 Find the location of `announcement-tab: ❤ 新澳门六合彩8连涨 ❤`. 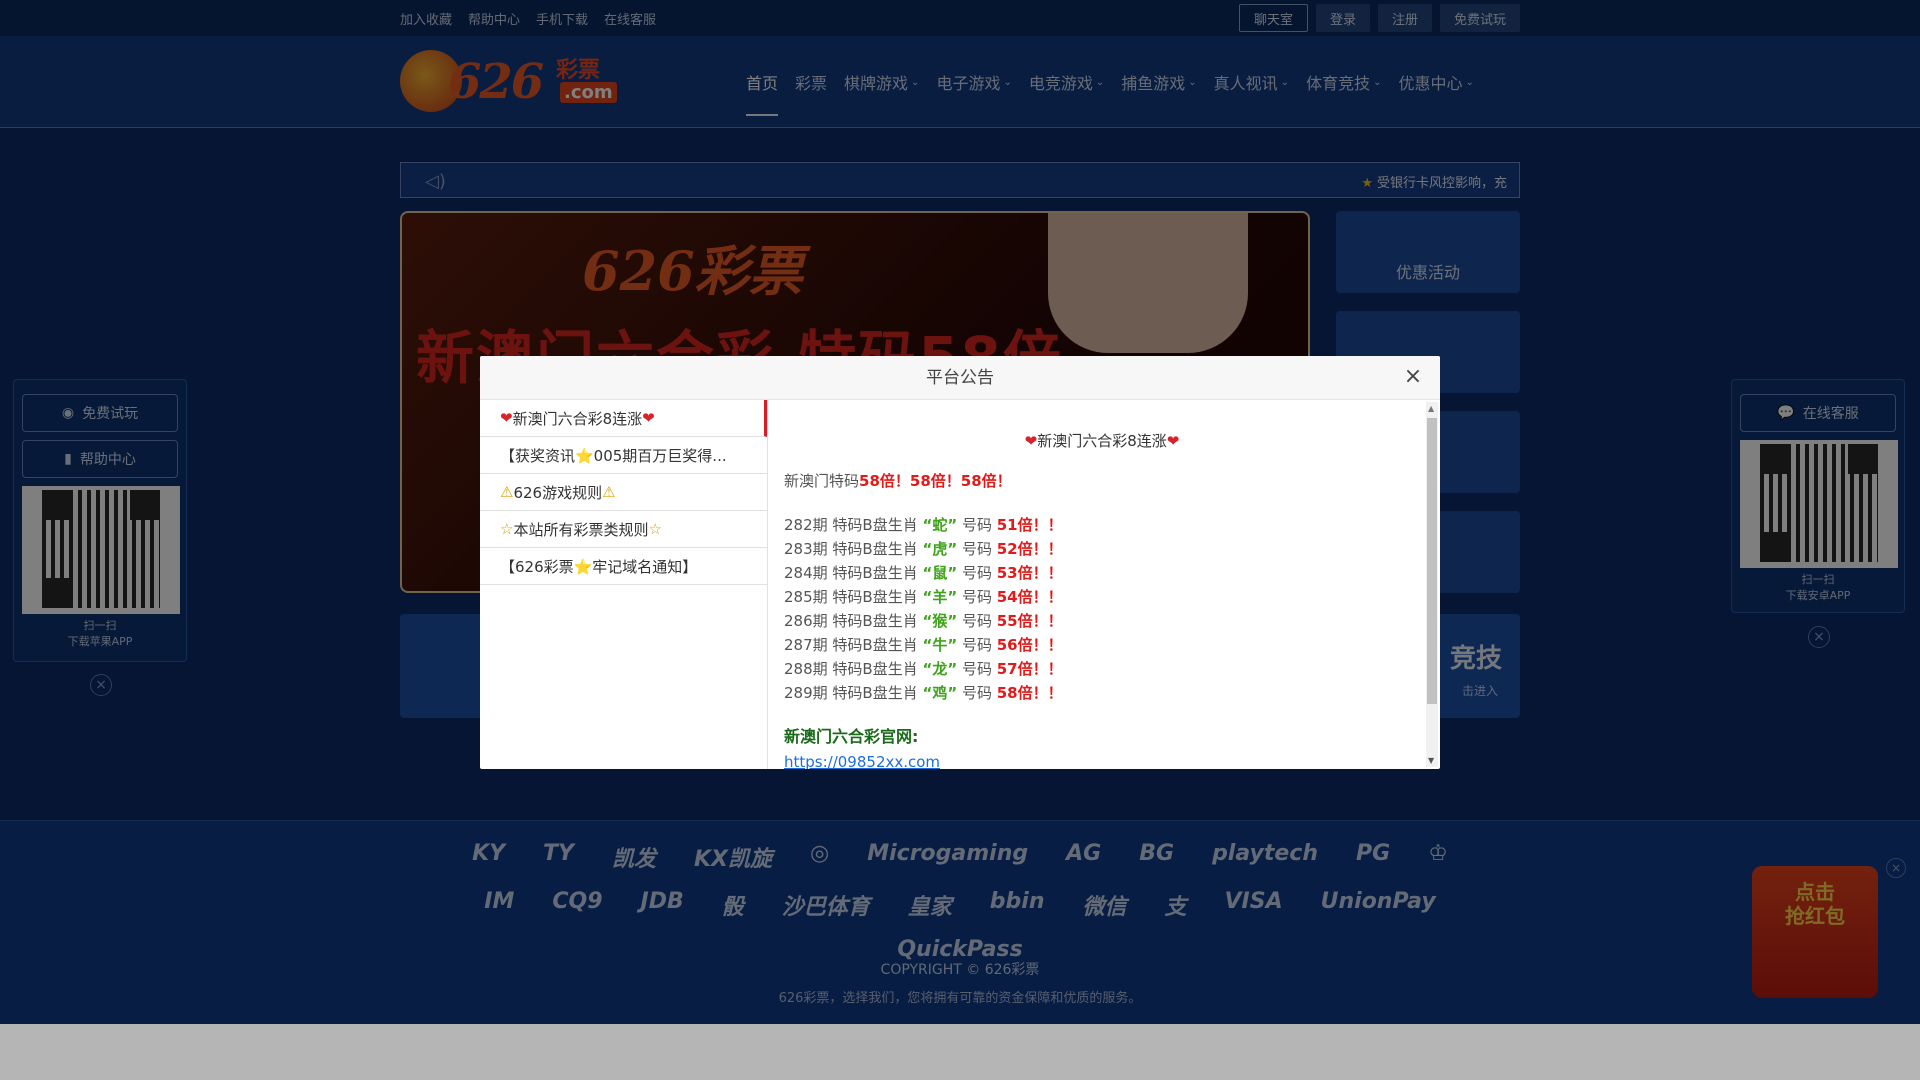

announcement-tab: ❤ 新澳门六合彩8连涨 ❤ is located at coordinates (623, 418).